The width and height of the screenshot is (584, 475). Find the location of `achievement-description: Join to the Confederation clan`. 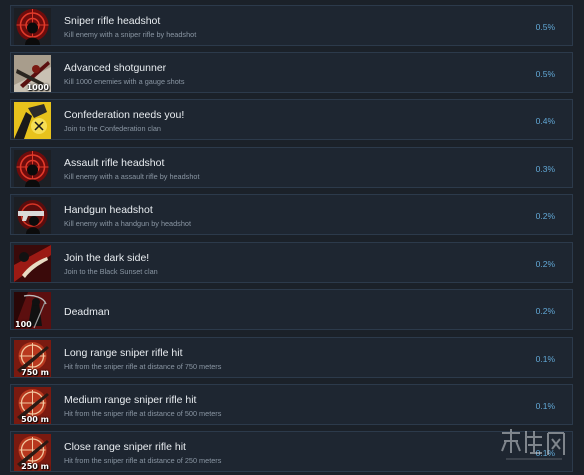

achievement-description: Join to the Confederation clan is located at coordinates (112, 128).